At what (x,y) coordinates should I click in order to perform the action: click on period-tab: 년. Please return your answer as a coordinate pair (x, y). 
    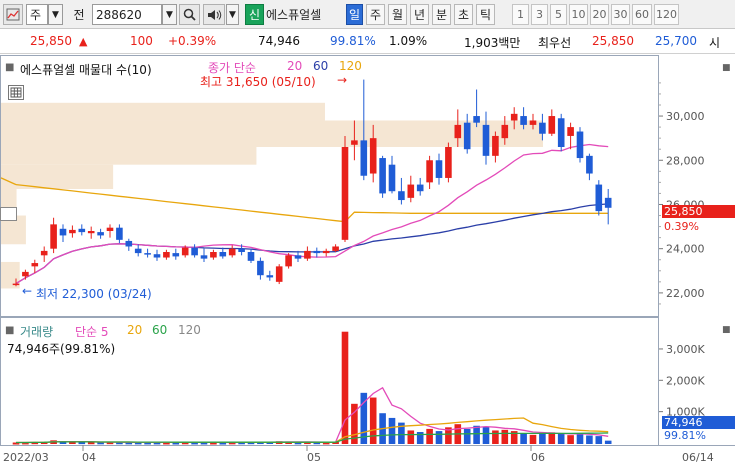
    Looking at the image, I should click on (419, 14).